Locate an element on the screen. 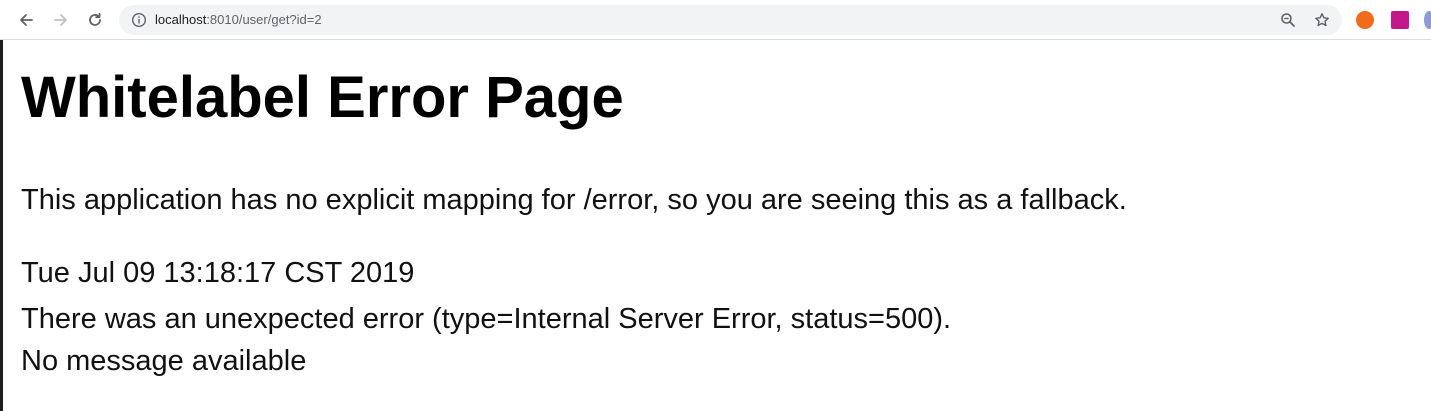 The height and width of the screenshot is (411, 1431). bookmark-button is located at coordinates (1322, 20).